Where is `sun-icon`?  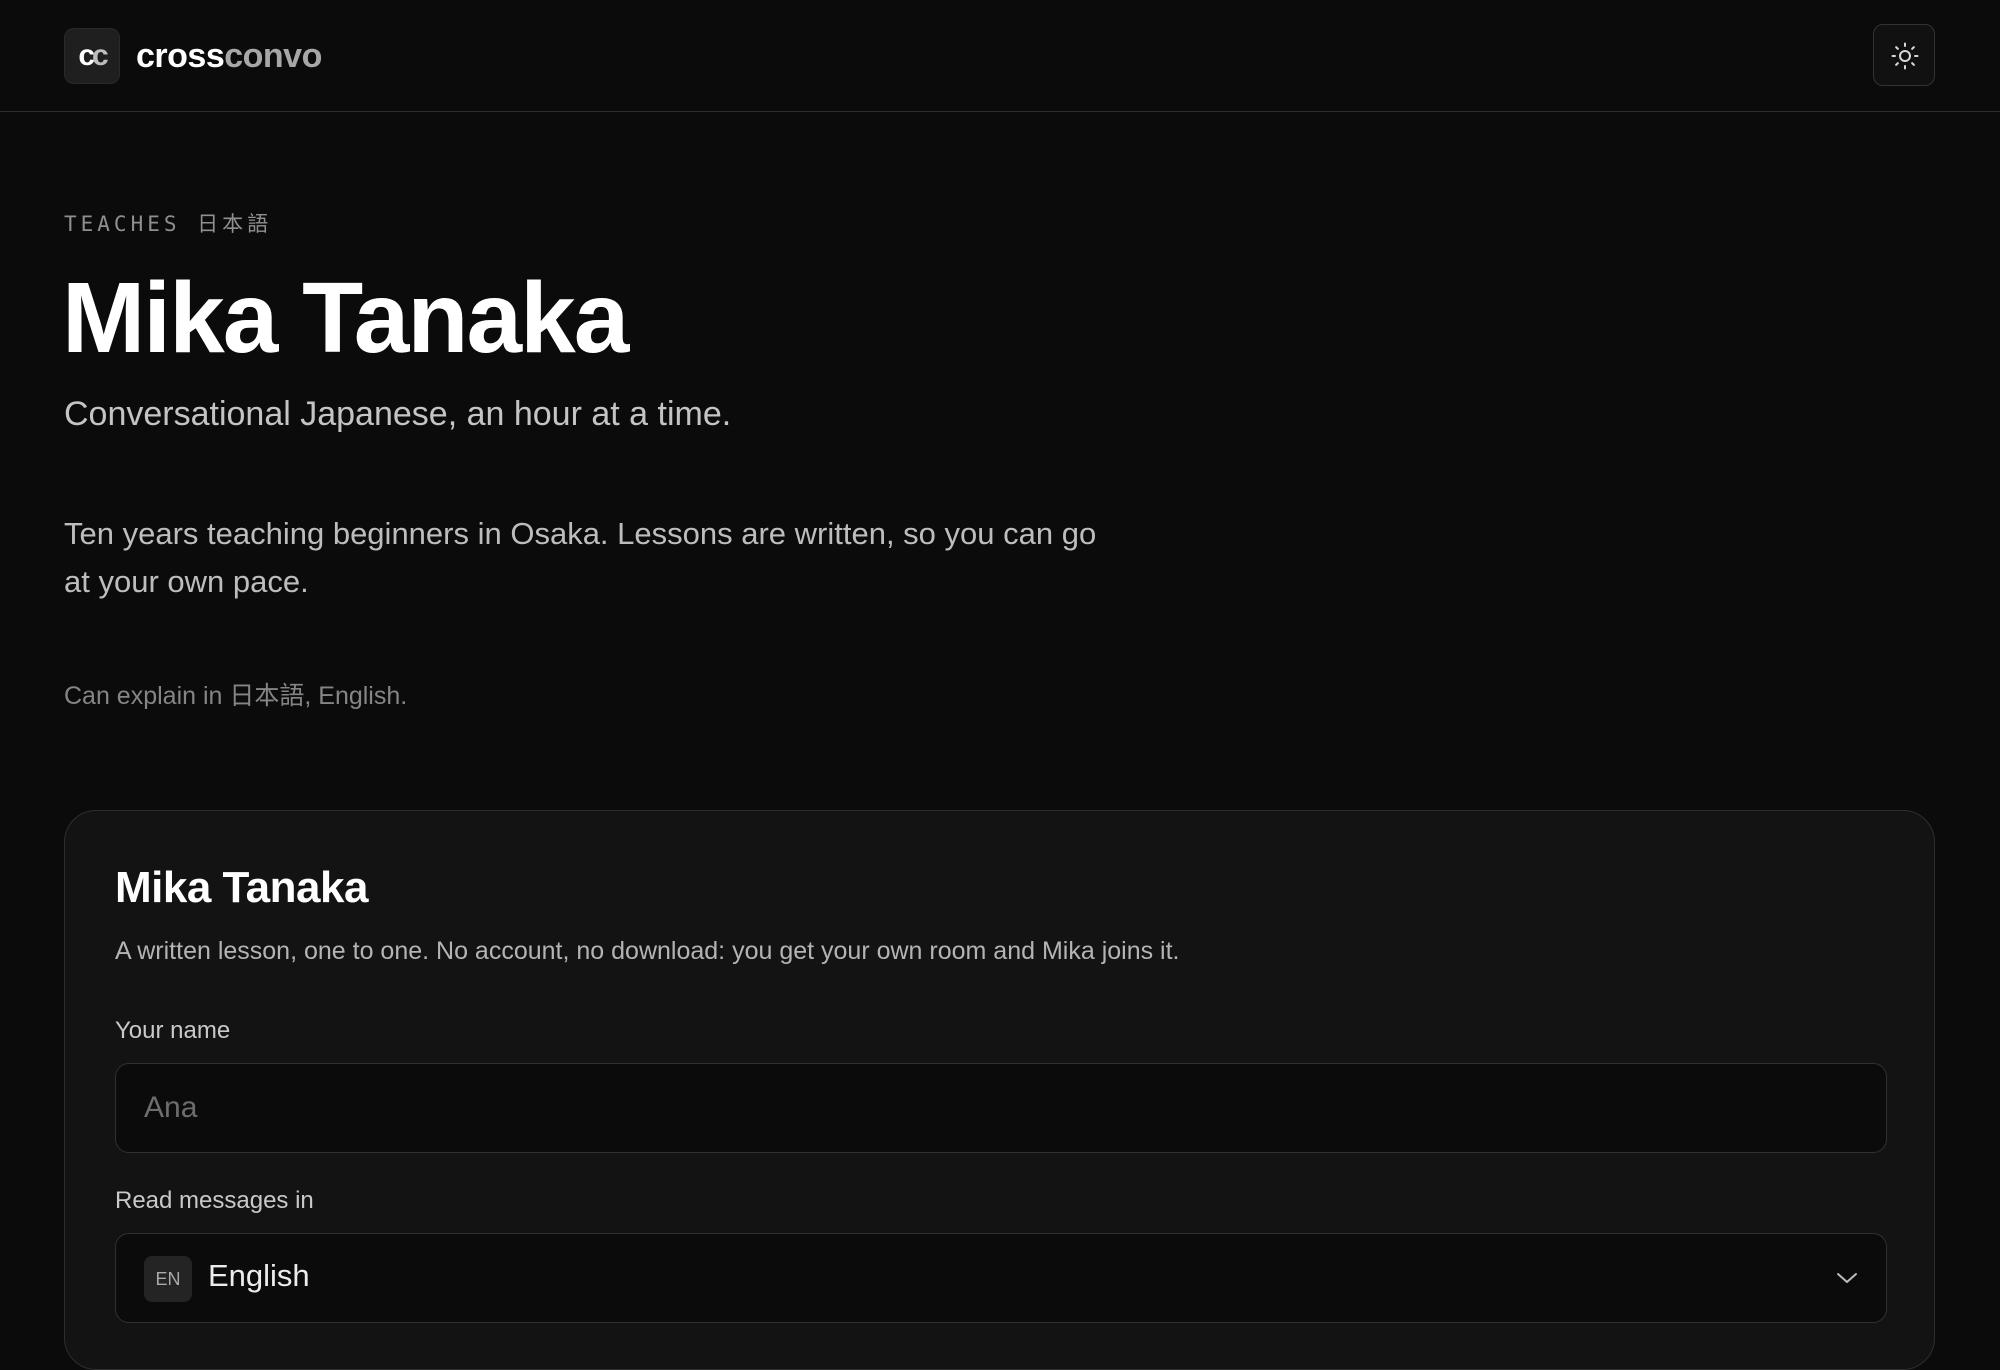
sun-icon is located at coordinates (1905, 56).